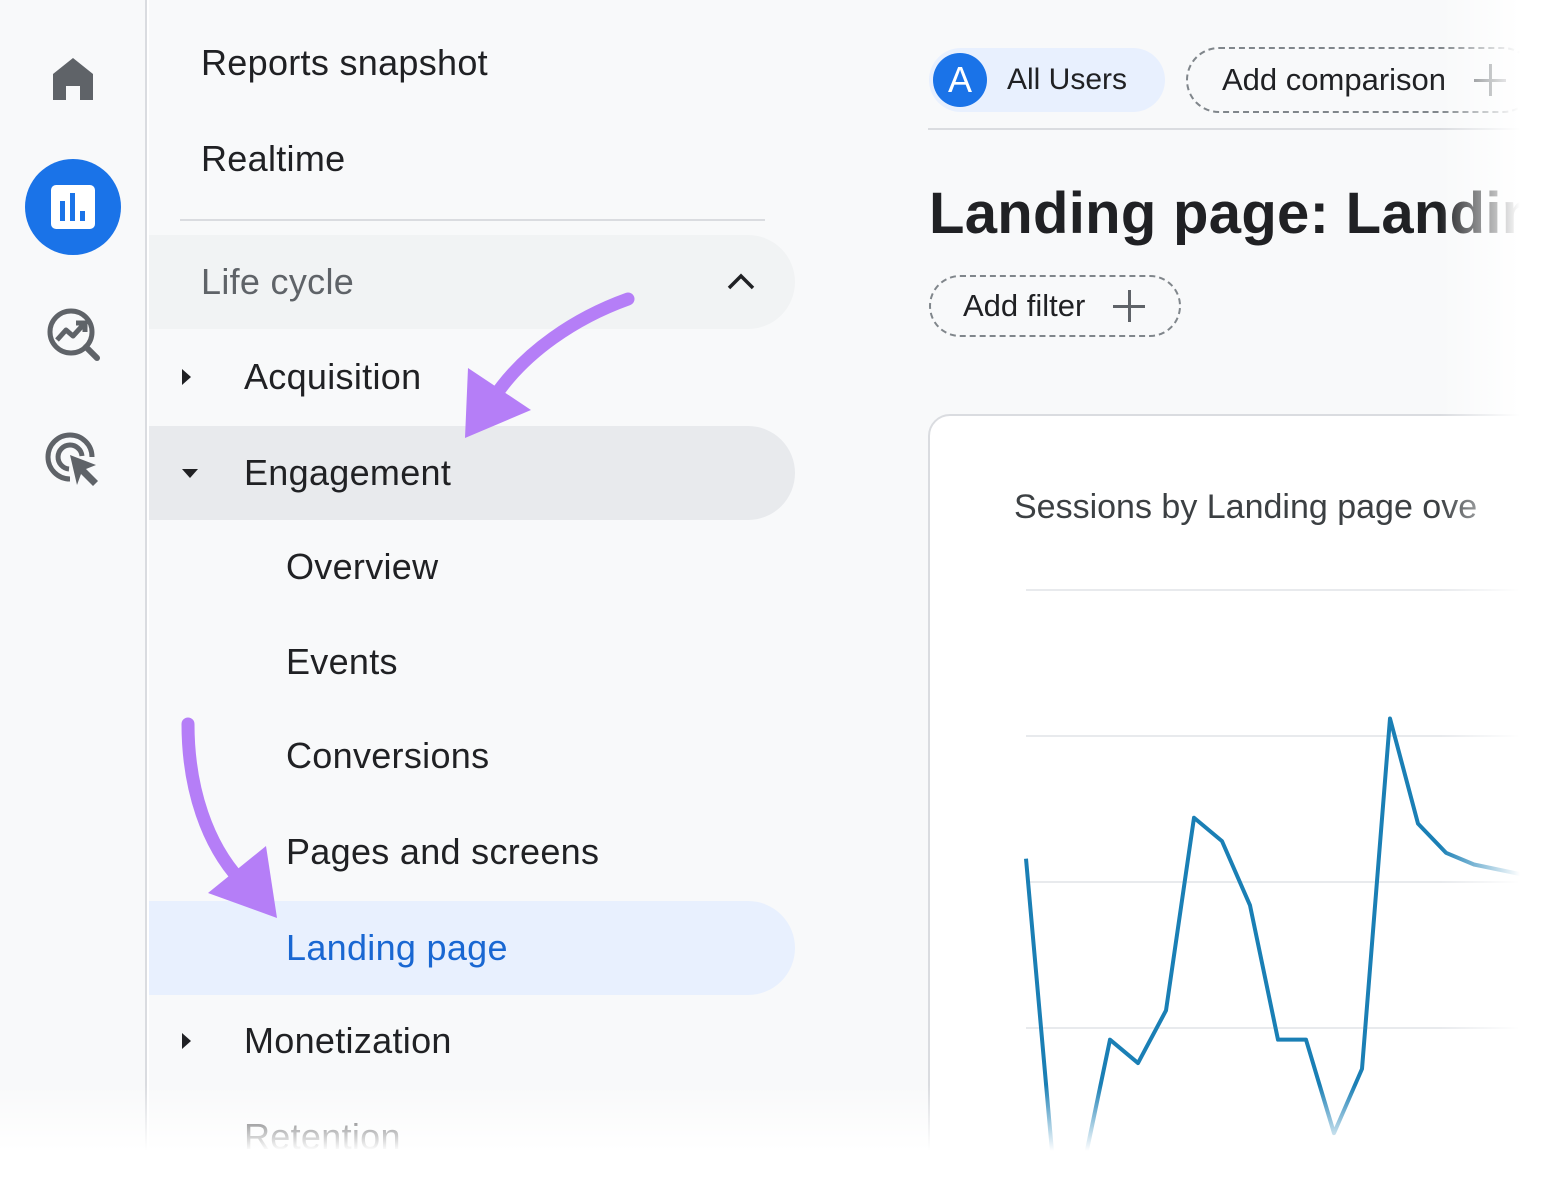 The width and height of the screenshot is (1551, 1179). Describe the element at coordinates (73, 575) in the screenshot. I see `icon-rail` at that location.